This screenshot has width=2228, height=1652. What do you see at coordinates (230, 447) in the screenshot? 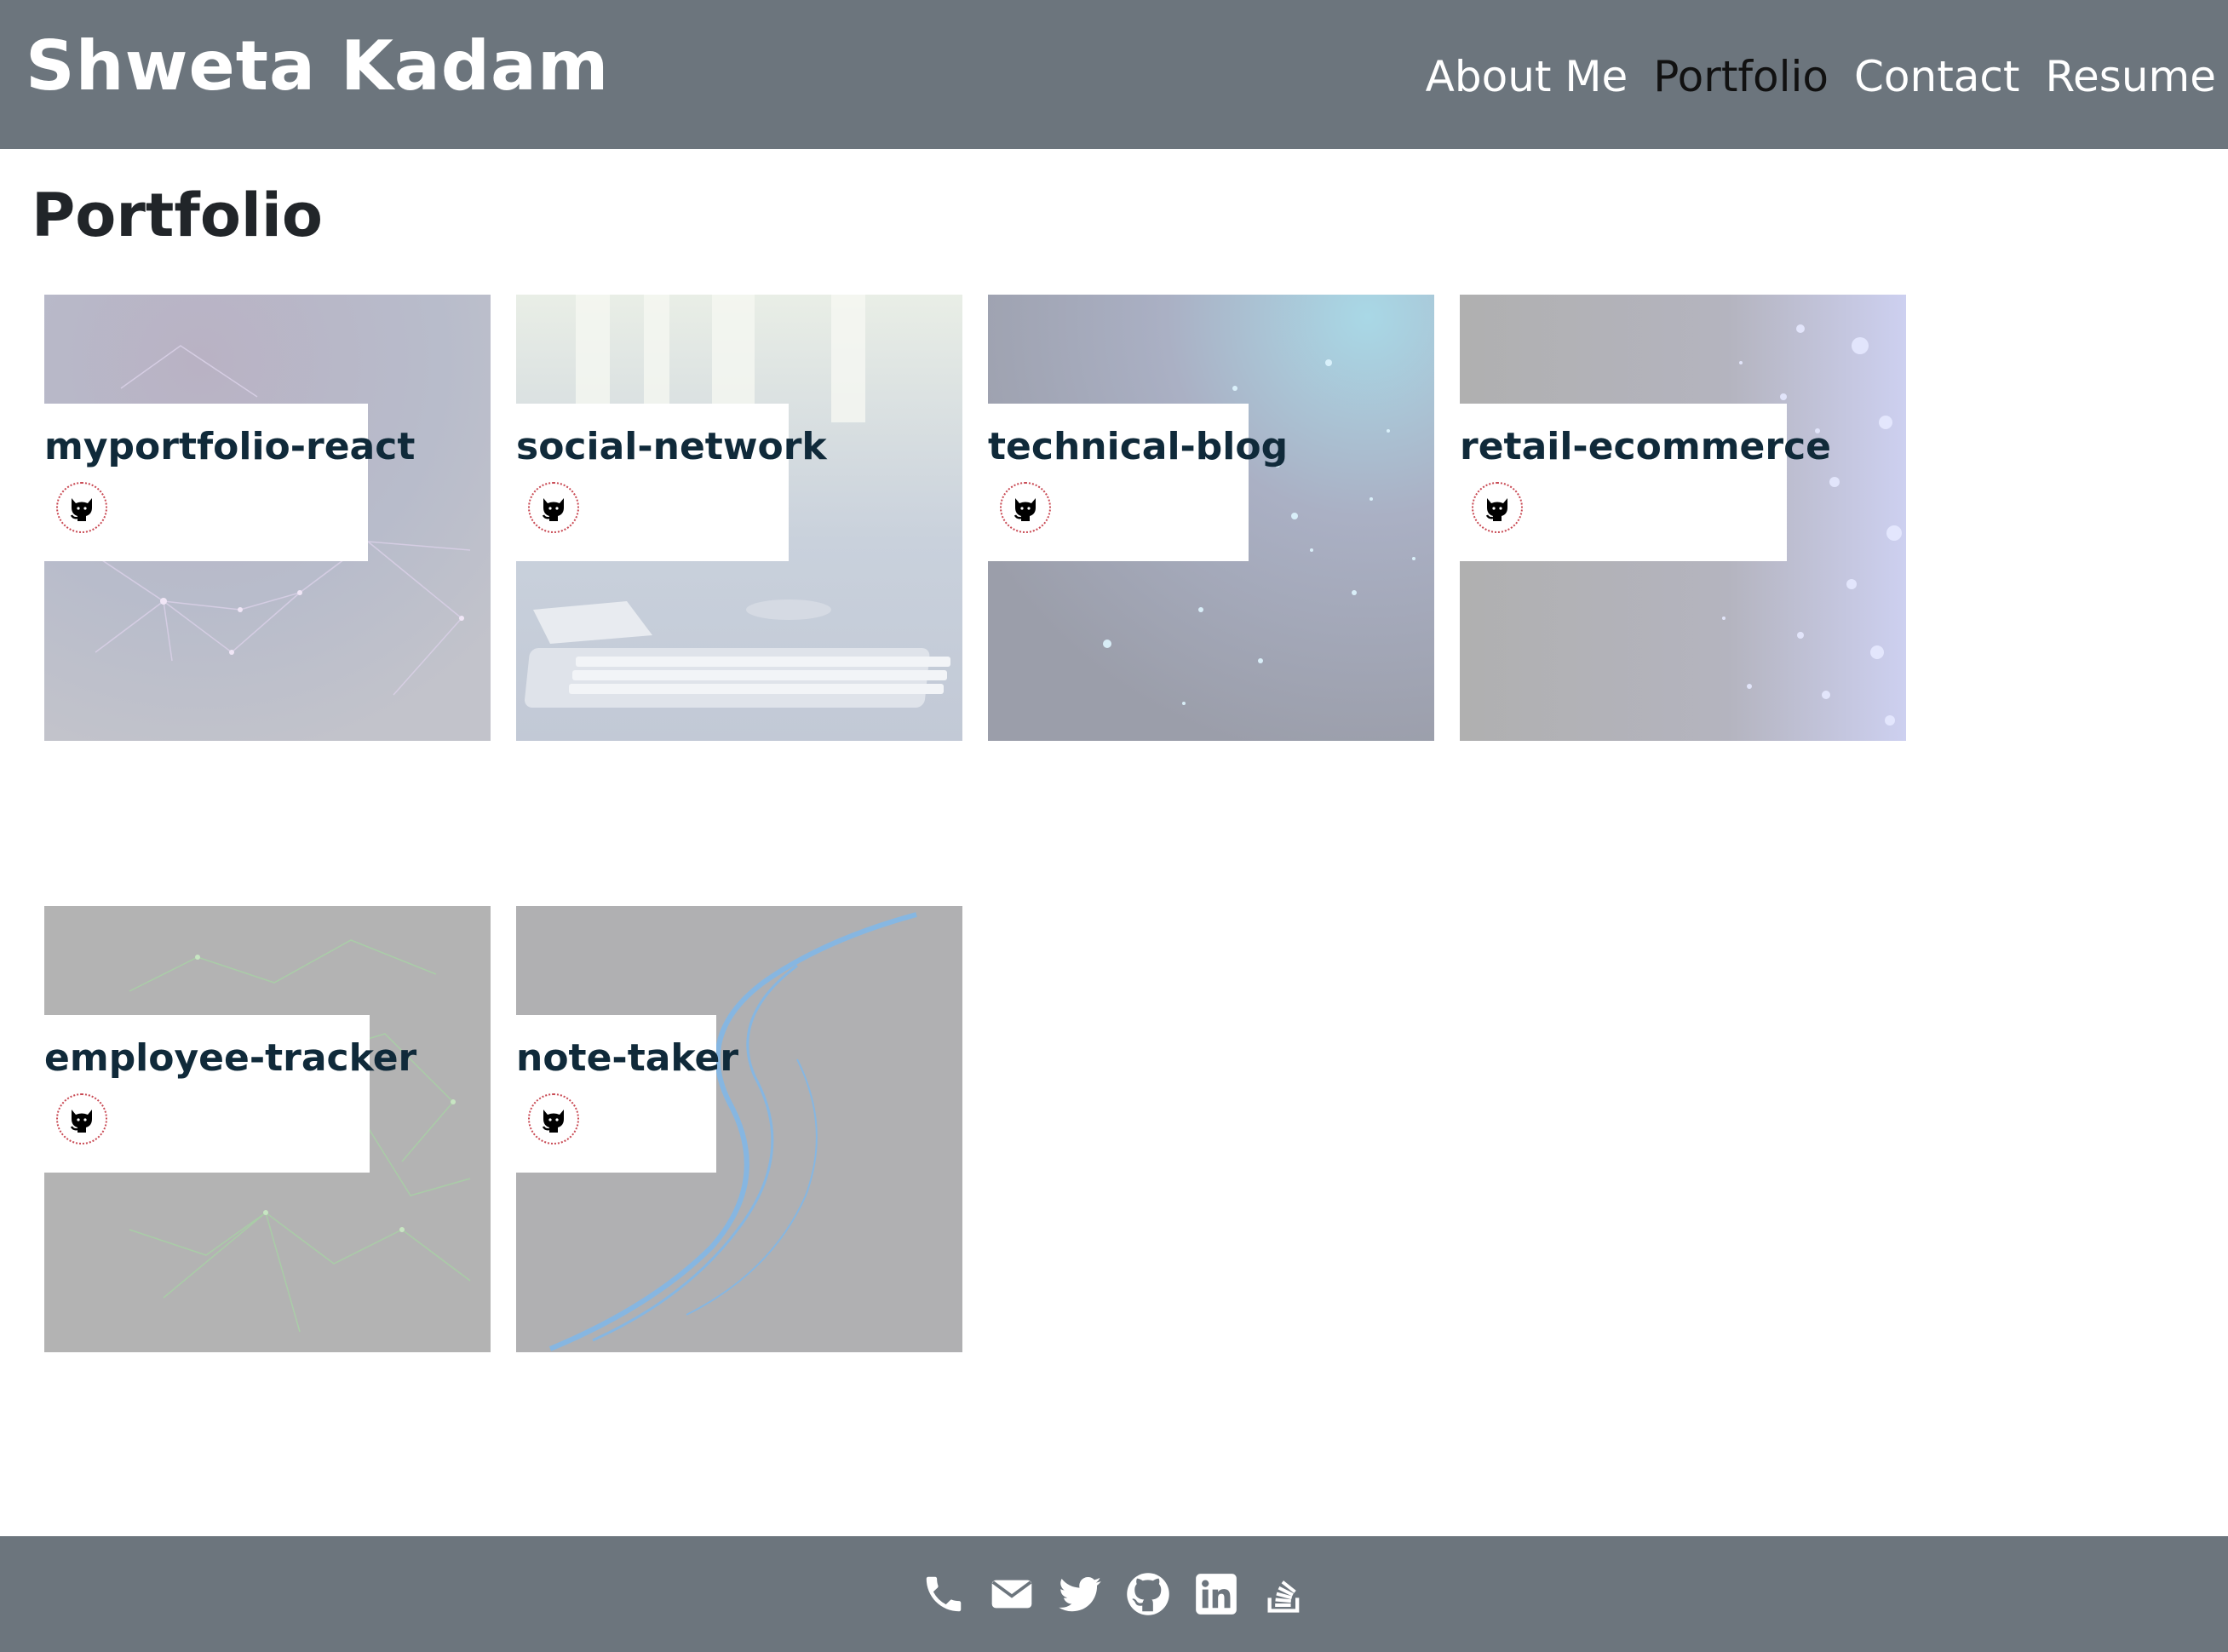
I see `project-title: myportfolio-react` at bounding box center [230, 447].